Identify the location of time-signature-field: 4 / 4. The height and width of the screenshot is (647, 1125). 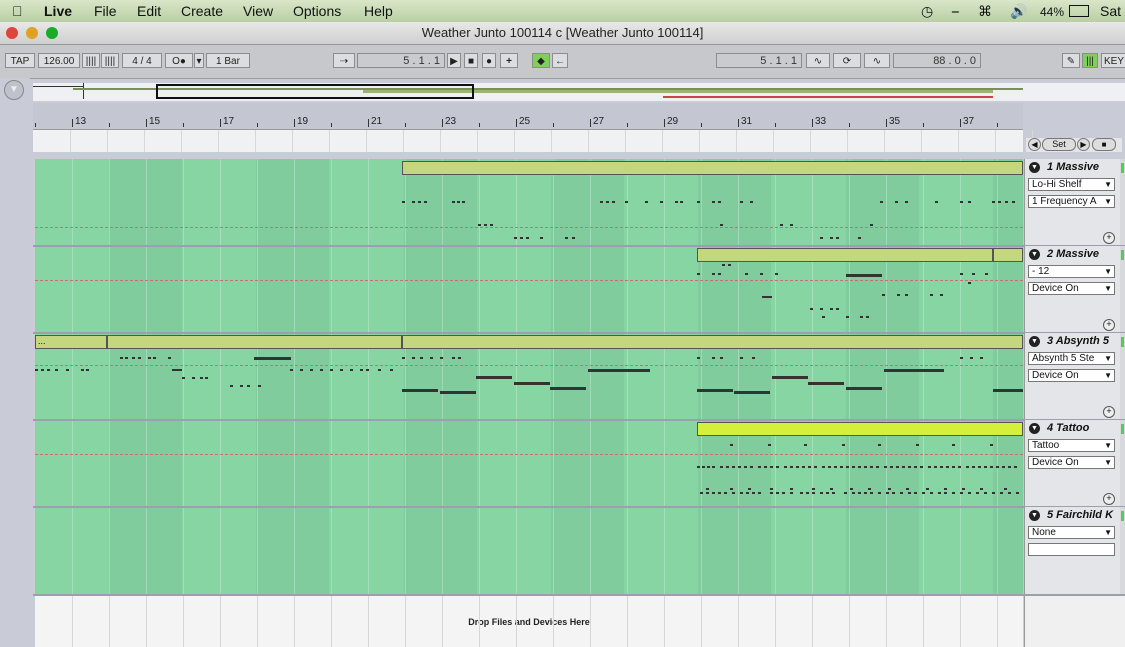
(142, 60).